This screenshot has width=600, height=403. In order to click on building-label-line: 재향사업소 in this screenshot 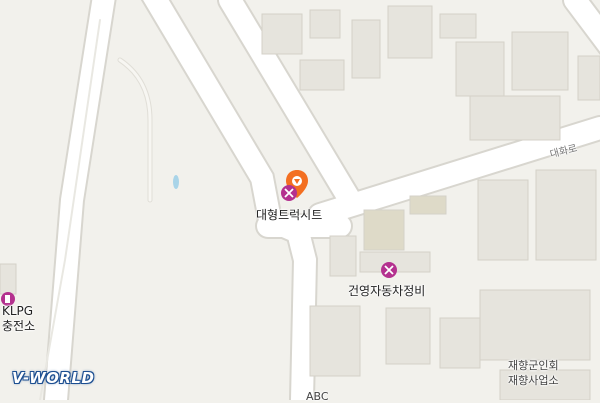, I will do `click(533, 380)`.